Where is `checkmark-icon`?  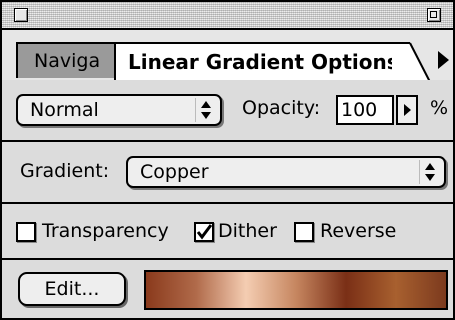
checkmark-icon is located at coordinates (204, 232).